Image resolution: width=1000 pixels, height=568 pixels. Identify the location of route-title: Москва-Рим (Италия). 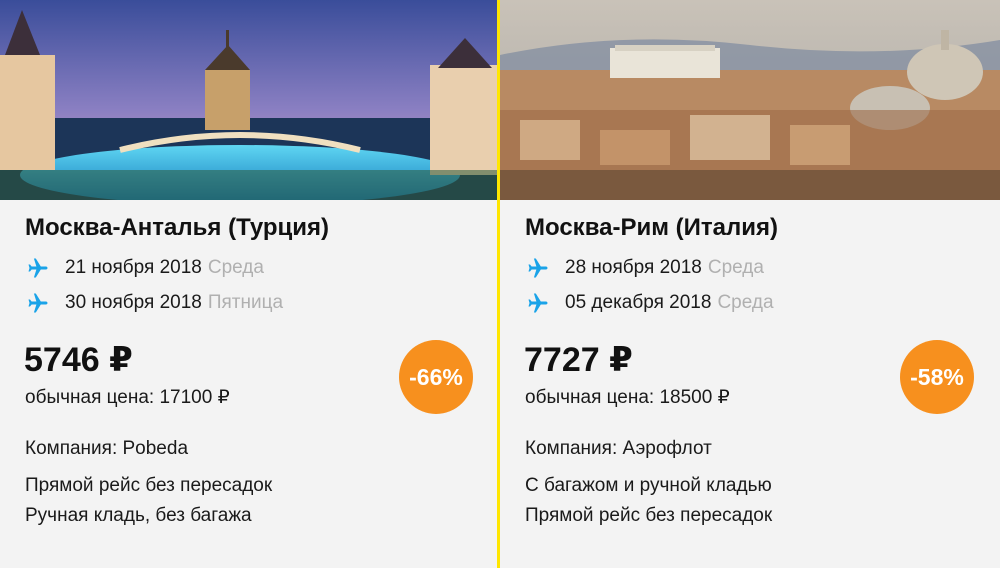
(651, 227).